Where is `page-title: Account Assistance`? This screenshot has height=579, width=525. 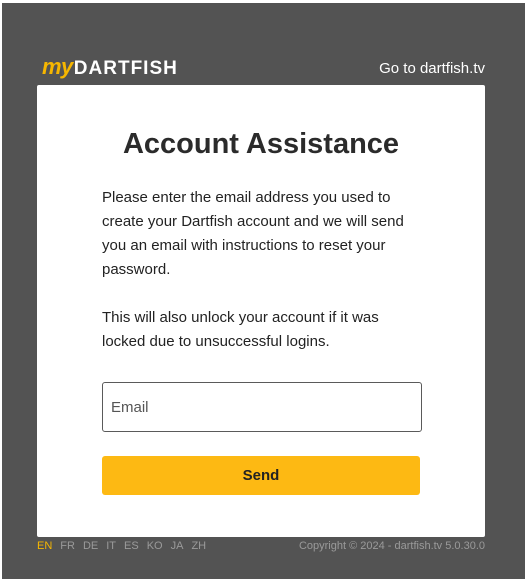
page-title: Account Assistance is located at coordinates (261, 144).